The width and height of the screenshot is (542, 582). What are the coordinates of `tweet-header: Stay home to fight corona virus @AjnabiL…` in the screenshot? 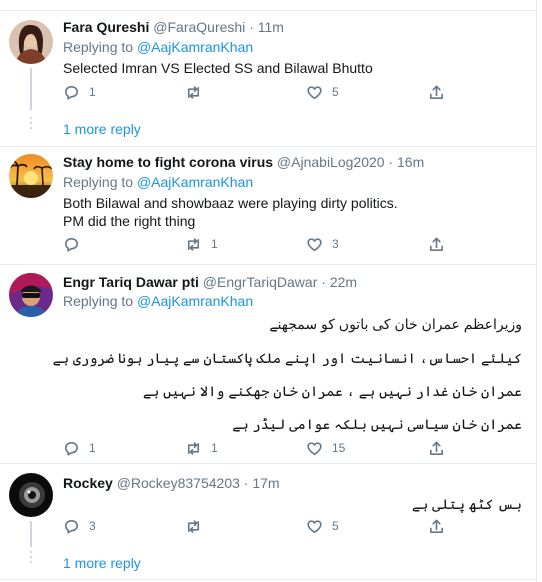 It's located at (243, 162).